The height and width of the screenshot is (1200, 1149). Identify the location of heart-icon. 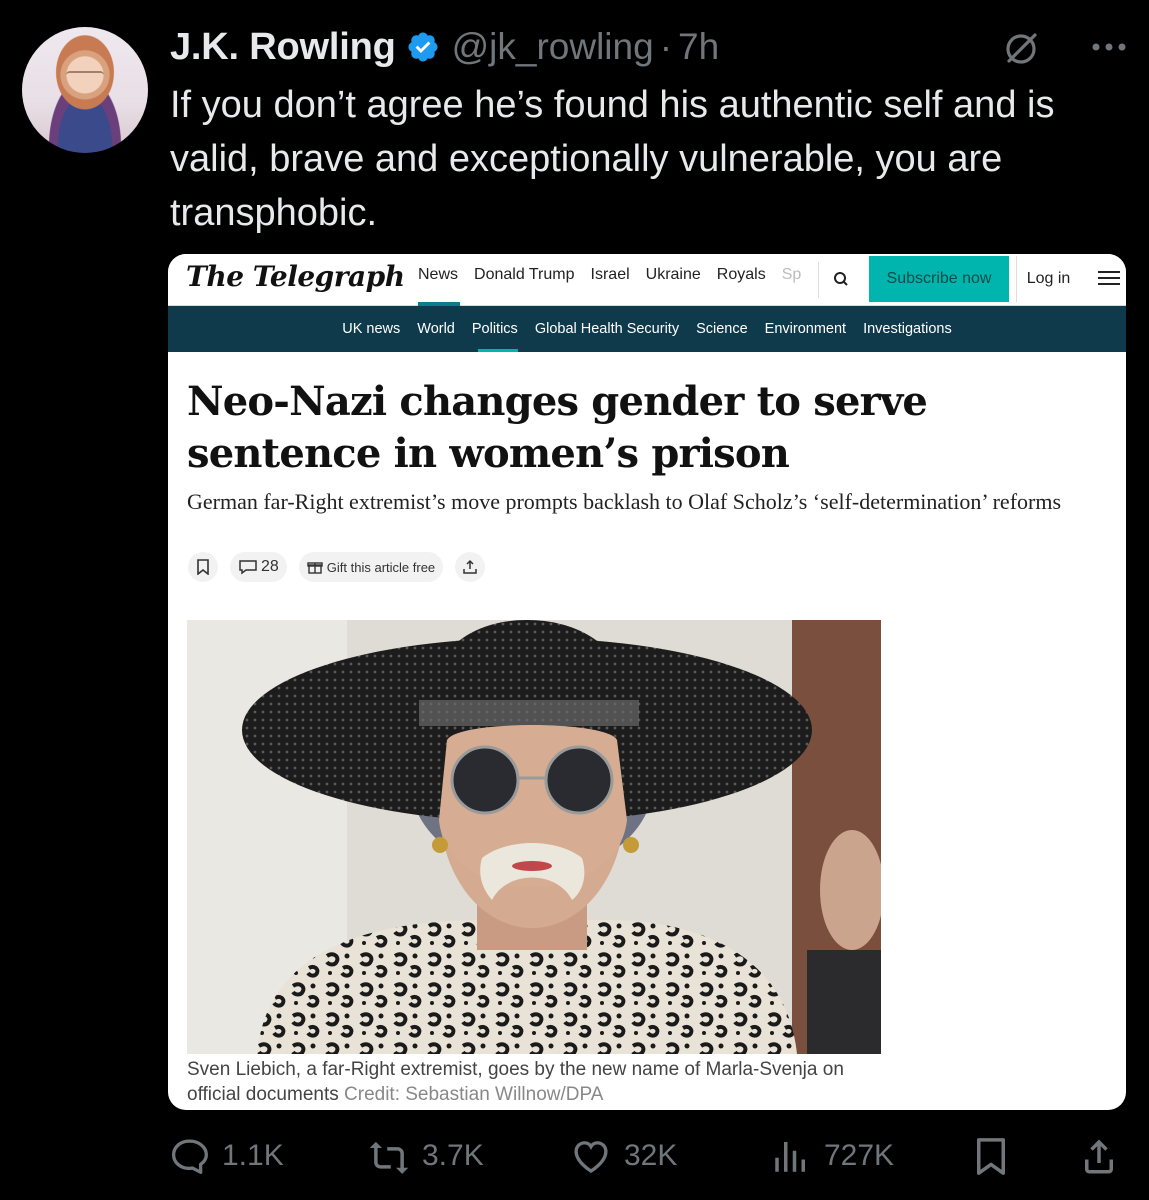
(591, 1157).